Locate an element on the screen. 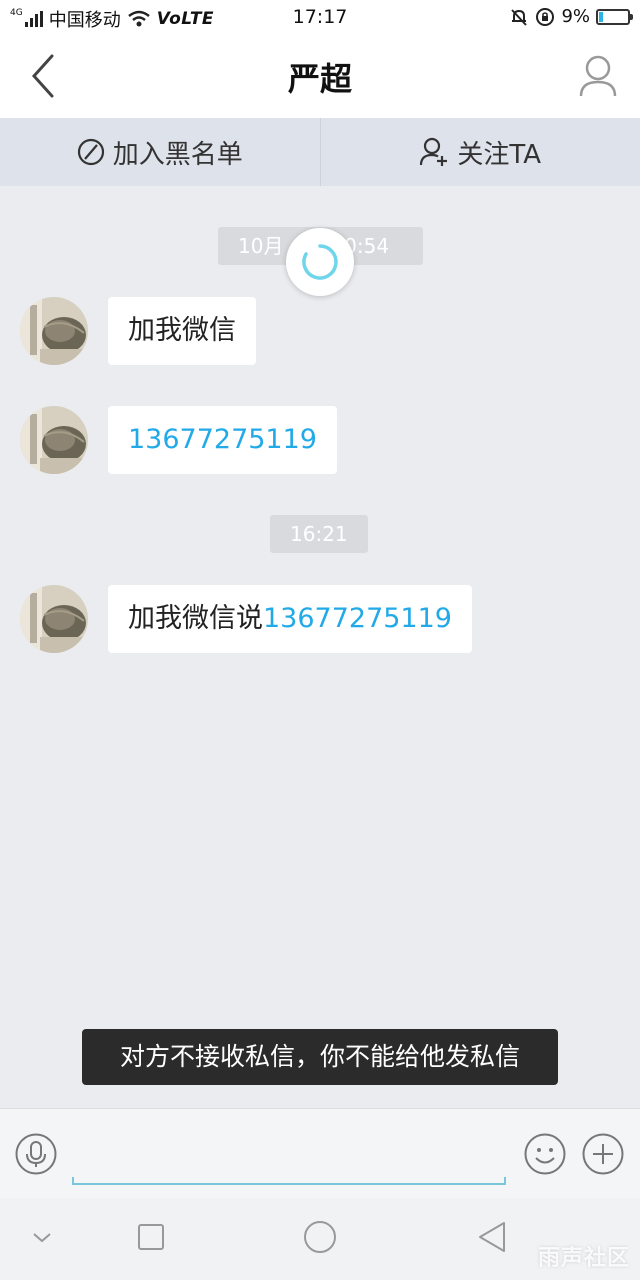  microphone-icon is located at coordinates (36, 1154).